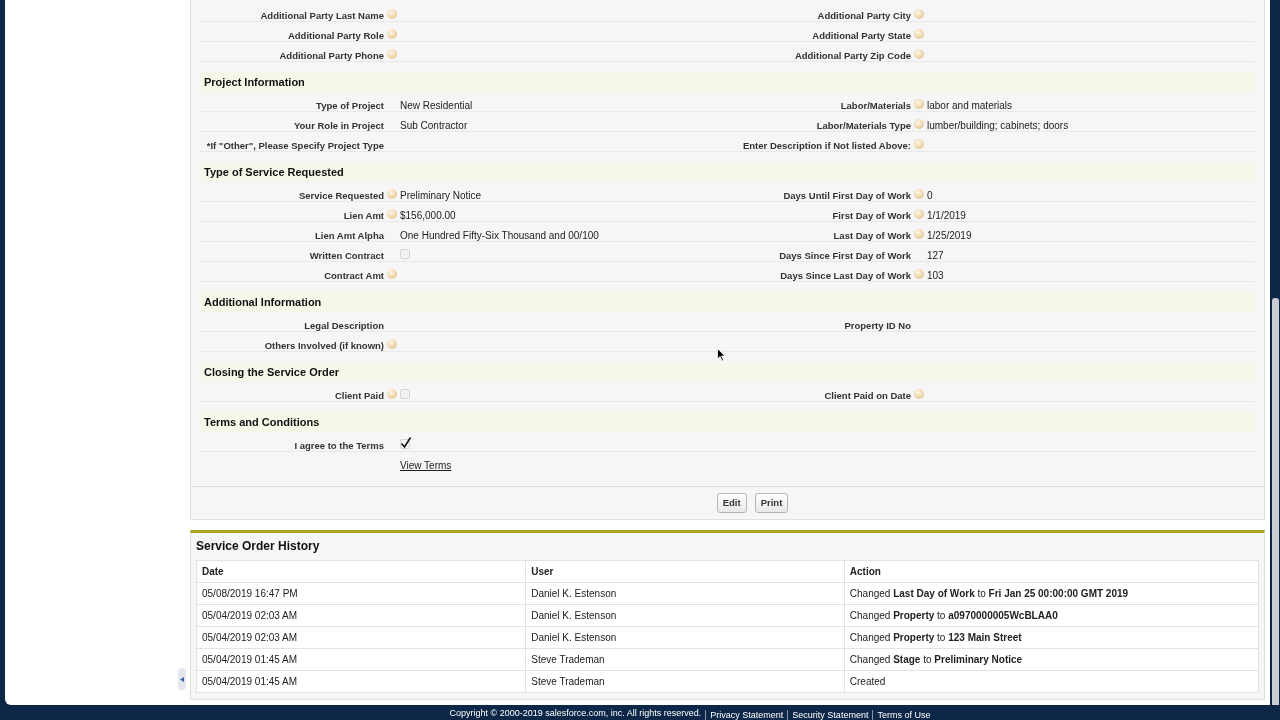 The image size is (1280, 720). I want to click on section-header: Additional Information, so click(727, 302).